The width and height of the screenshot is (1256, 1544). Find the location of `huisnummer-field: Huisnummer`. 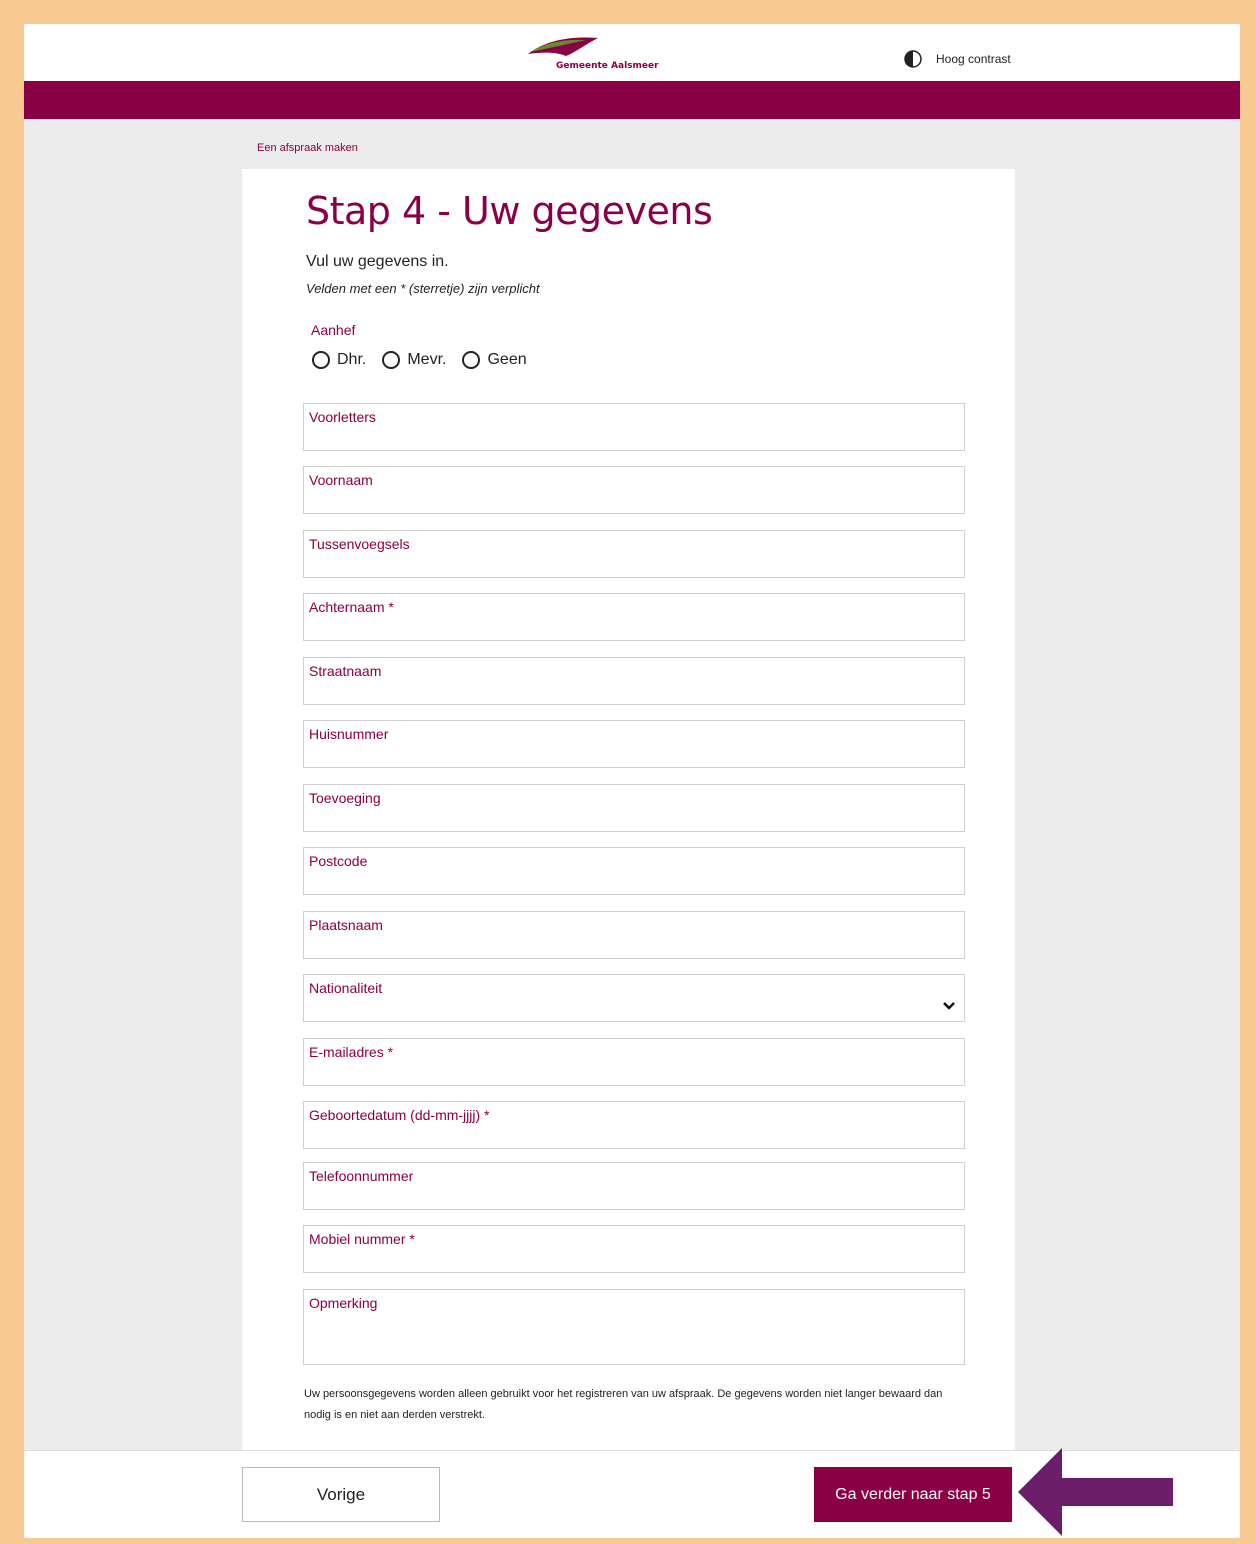

huisnummer-field: Huisnummer is located at coordinates (634, 744).